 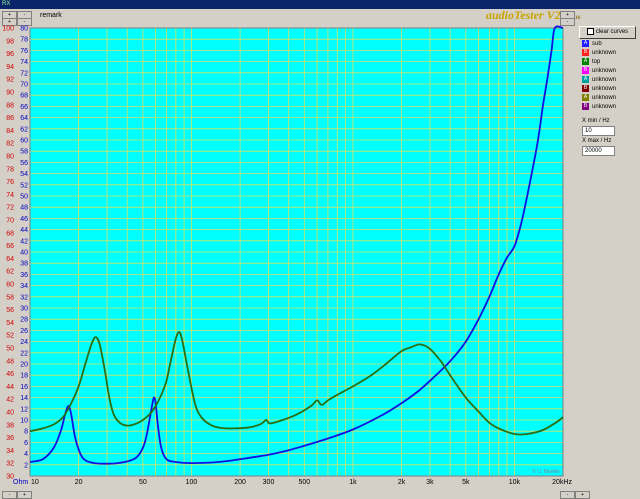 I want to click on y-left-tick-label: 64, so click(x=10, y=259).